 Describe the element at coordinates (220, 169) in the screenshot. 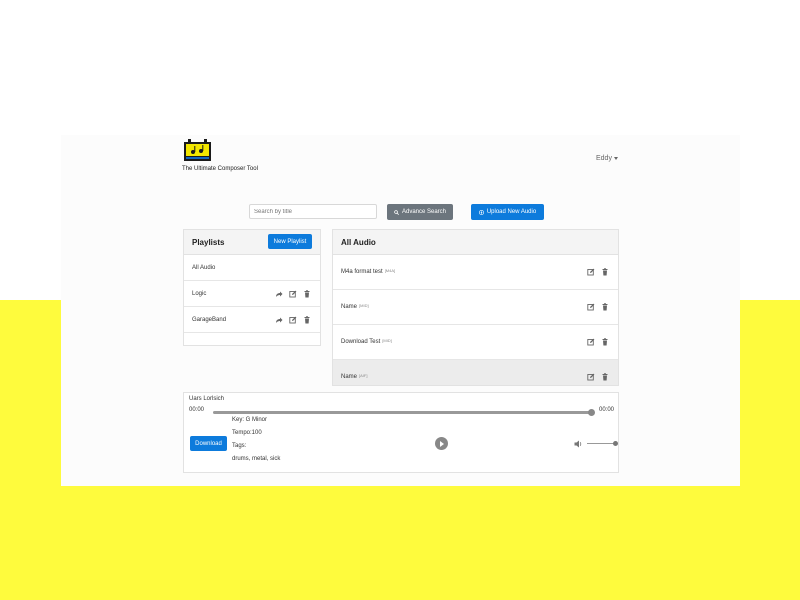

I see `app-tagline: The Ultimate Composer Tool` at that location.